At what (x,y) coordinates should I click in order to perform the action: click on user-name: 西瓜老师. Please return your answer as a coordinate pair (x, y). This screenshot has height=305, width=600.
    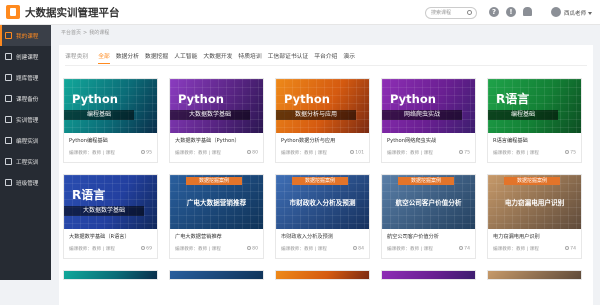
    Looking at the image, I should click on (575, 14).